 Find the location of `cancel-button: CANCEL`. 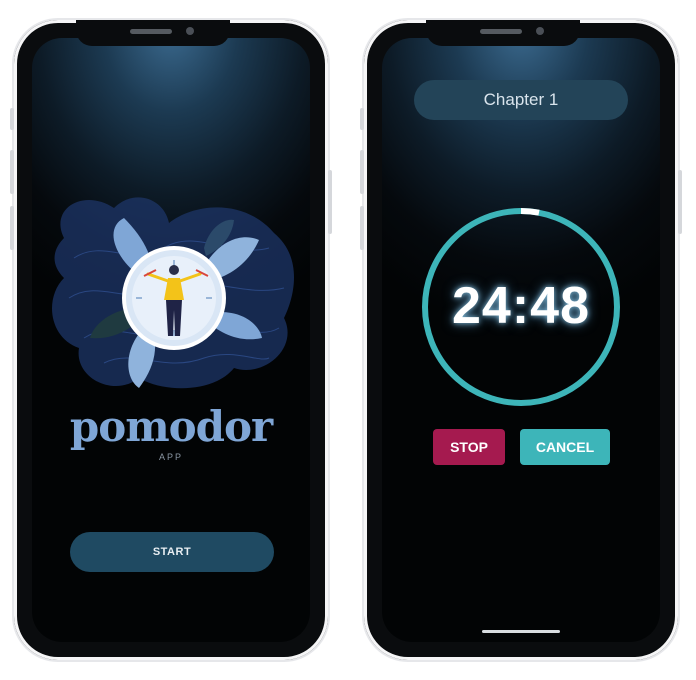

cancel-button: CANCEL is located at coordinates (565, 447).